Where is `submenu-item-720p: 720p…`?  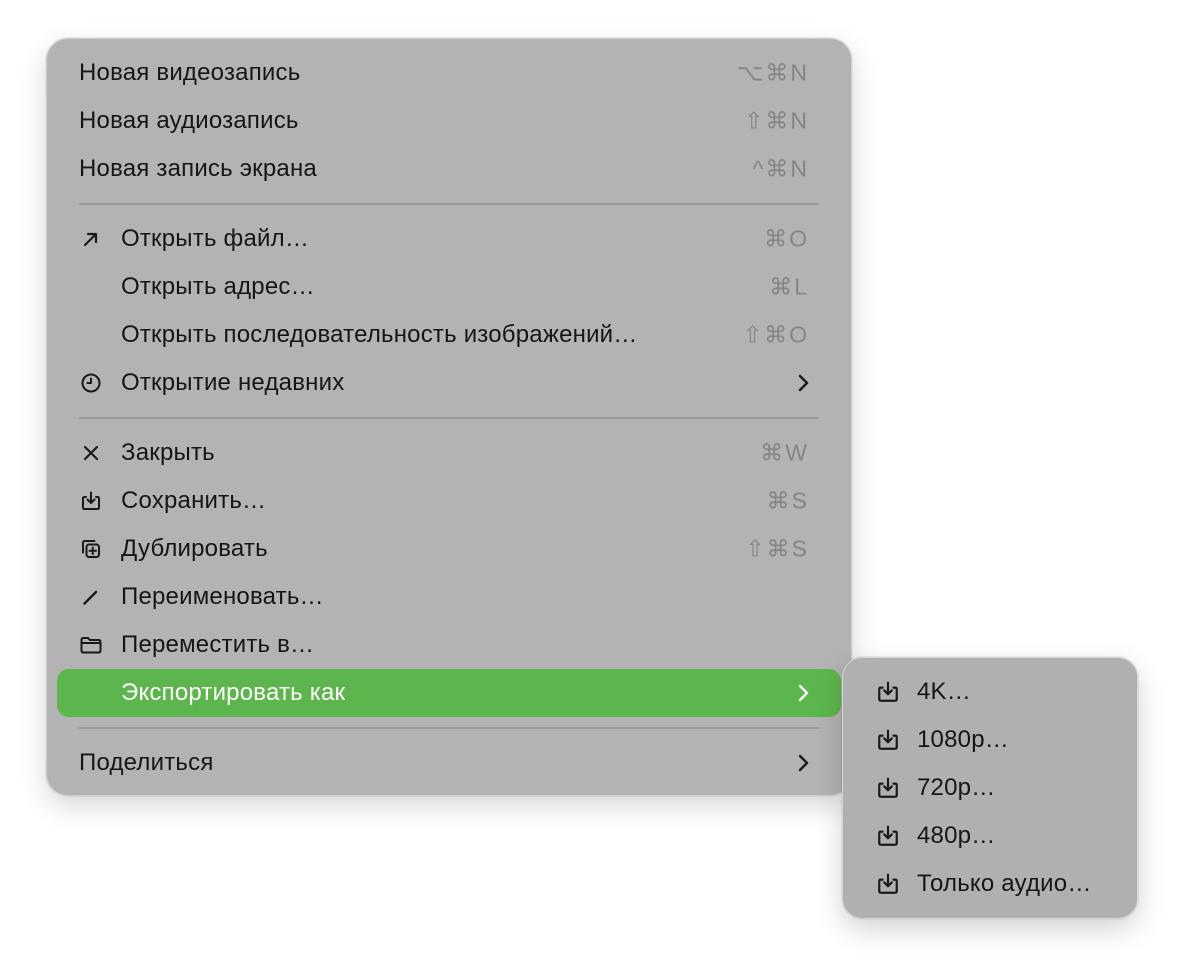
submenu-item-720p: 720p… is located at coordinates (990, 788).